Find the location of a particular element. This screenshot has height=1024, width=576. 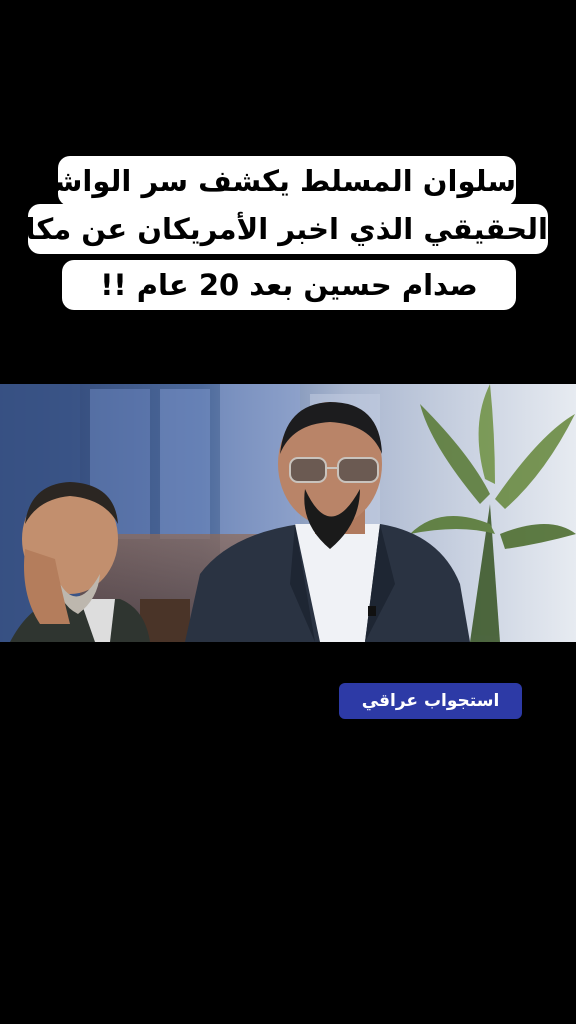

title-line-1: سلوان المسلط يكشف سر الواشي is located at coordinates (270, 181).